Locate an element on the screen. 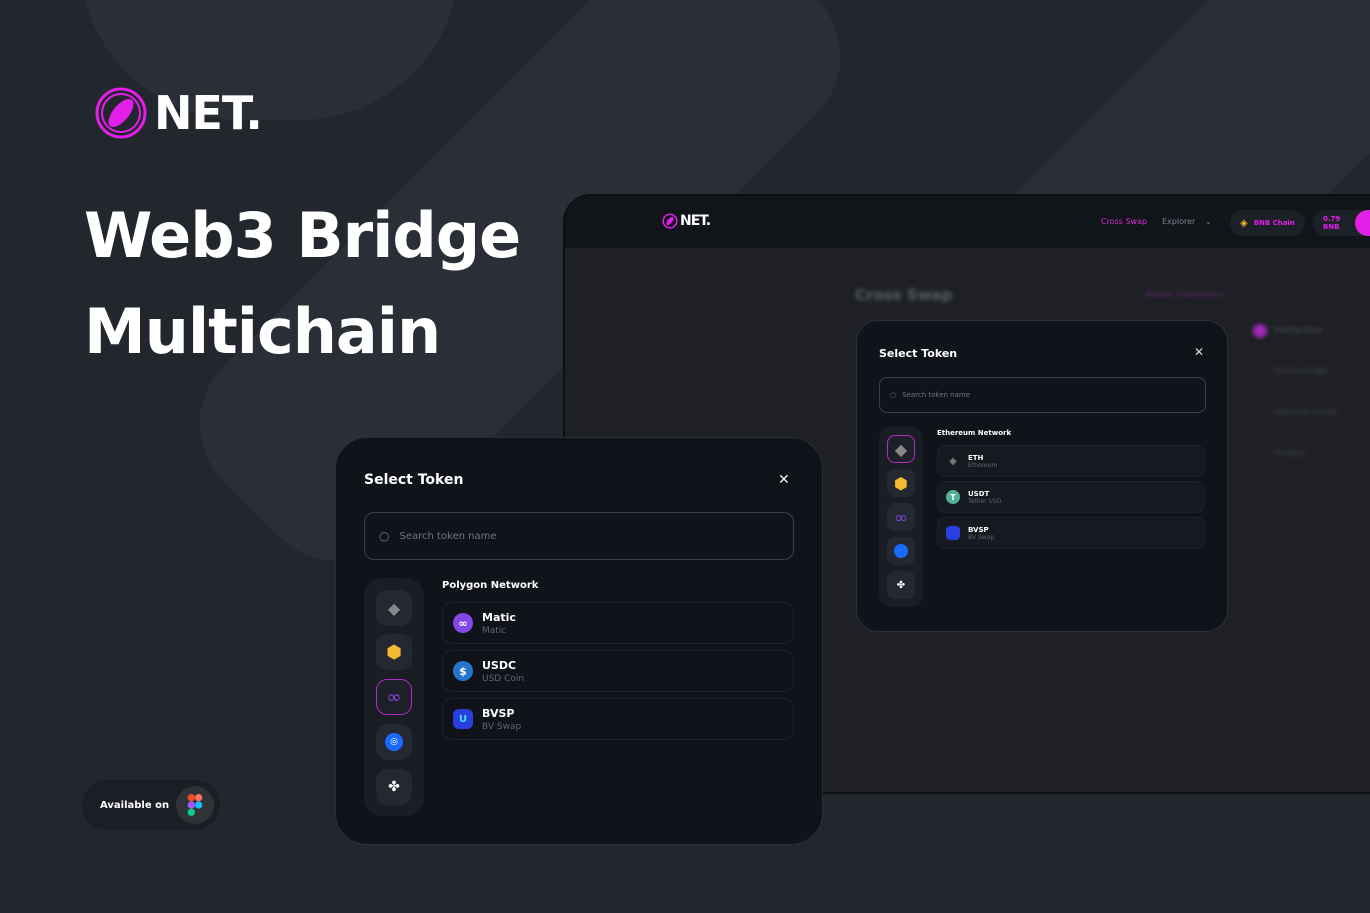 The image size is (1370, 913). recent-transactions-link: Recent Transactions is located at coordinates (1185, 294).